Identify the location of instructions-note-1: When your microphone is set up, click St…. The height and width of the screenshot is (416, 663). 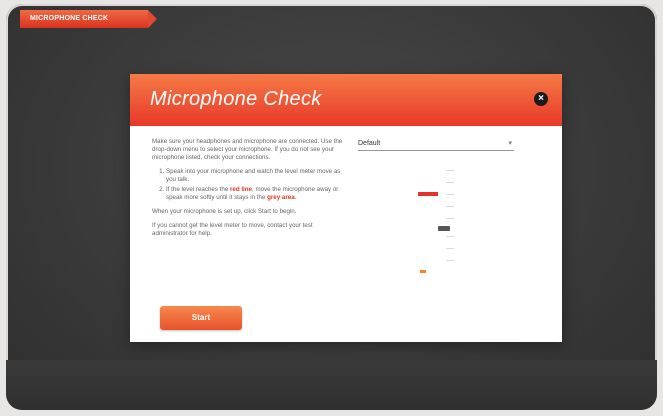
(224, 211).